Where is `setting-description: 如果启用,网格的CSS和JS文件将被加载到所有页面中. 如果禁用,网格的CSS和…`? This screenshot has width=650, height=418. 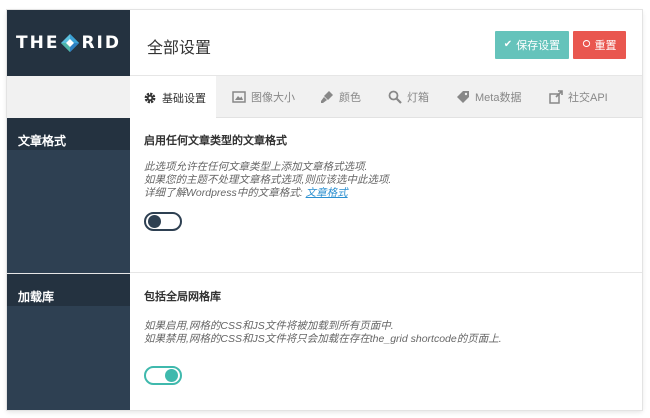 setting-description: 如果启用,网格的CSS和JS文件将被加载到所有页面中. 如果禁用,网格的CSS和… is located at coordinates (393, 333).